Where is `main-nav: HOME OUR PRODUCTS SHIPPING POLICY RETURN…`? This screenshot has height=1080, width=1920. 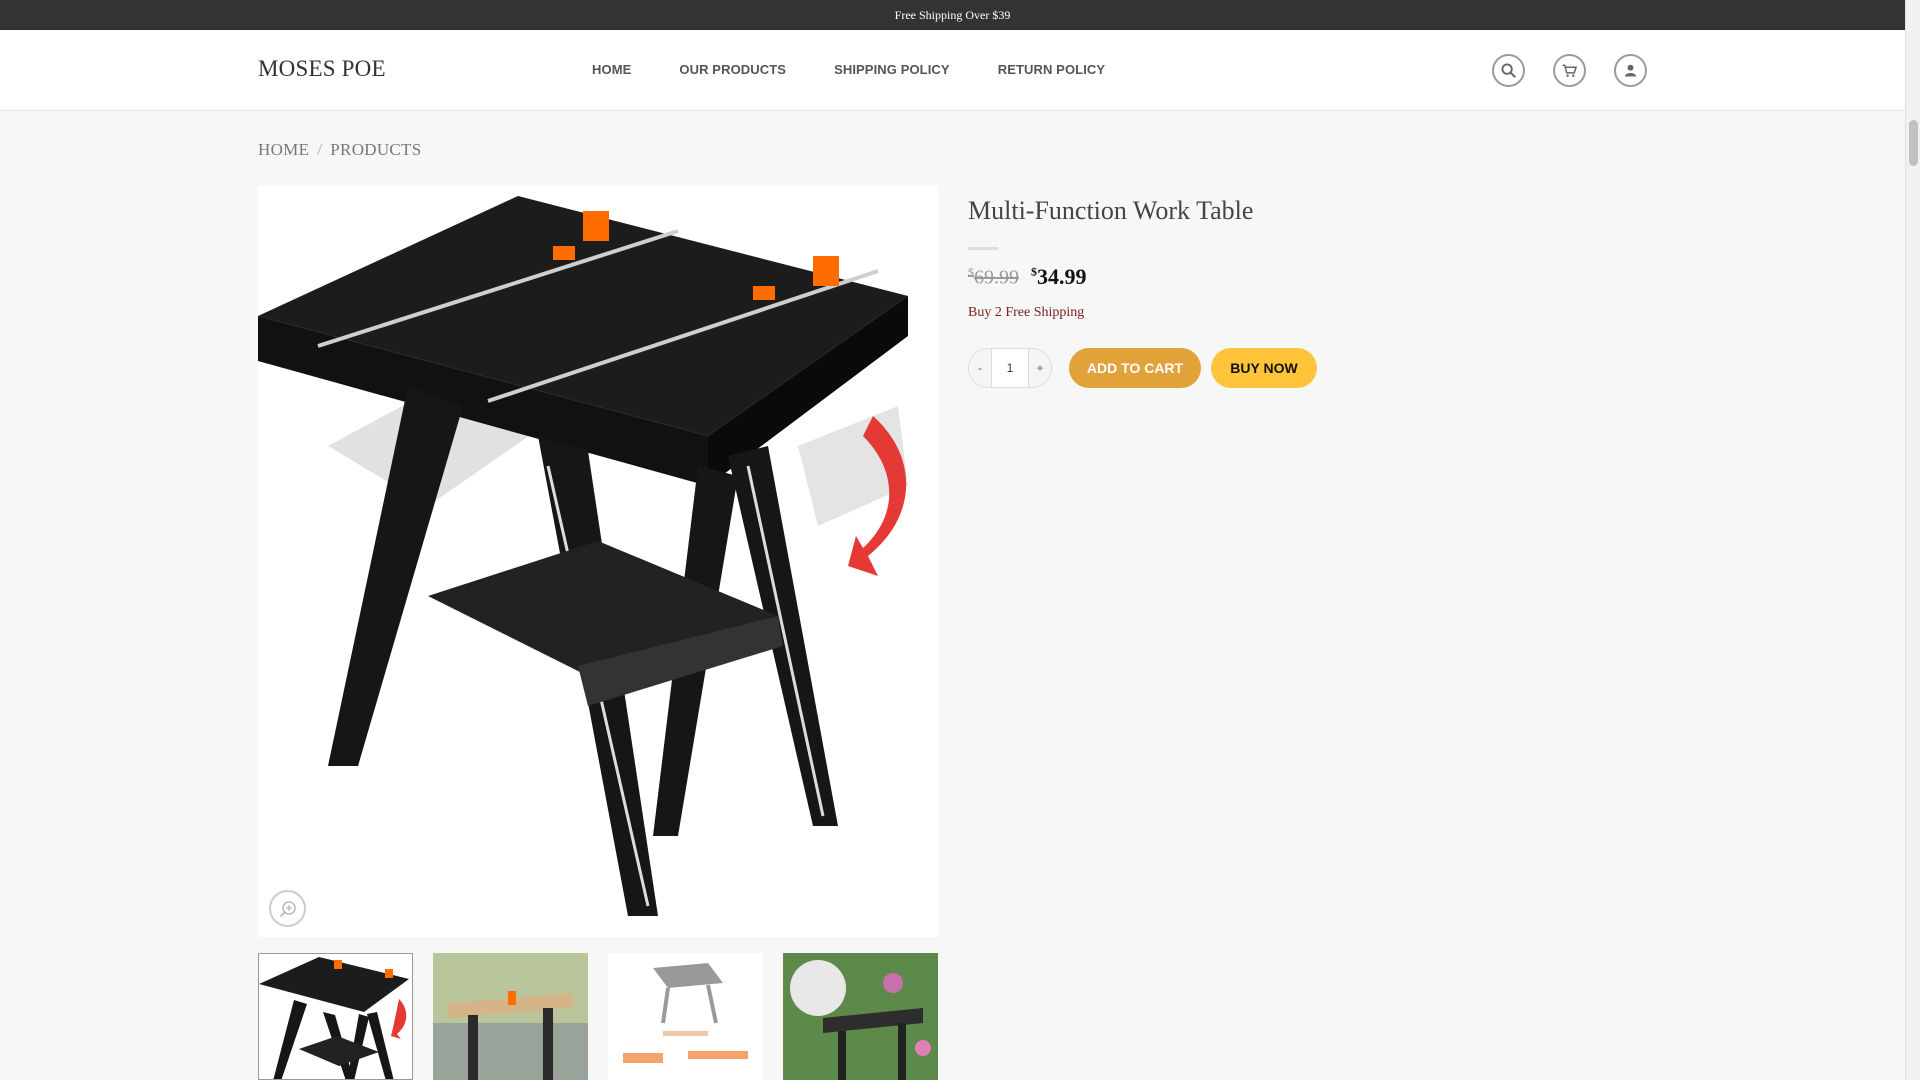 main-nav: HOME OUR PRODUCTS SHIPPING POLICY RETURN… is located at coordinates (848, 69).